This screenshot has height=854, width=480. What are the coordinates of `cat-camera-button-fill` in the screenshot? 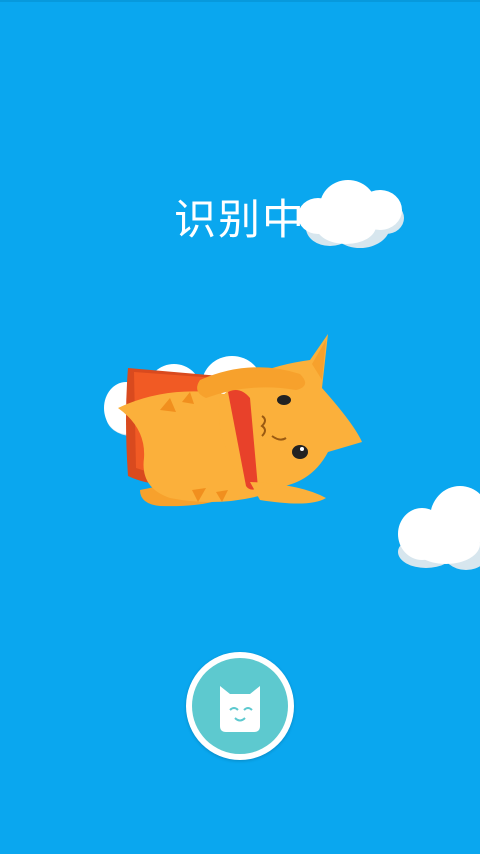 It's located at (240, 706).